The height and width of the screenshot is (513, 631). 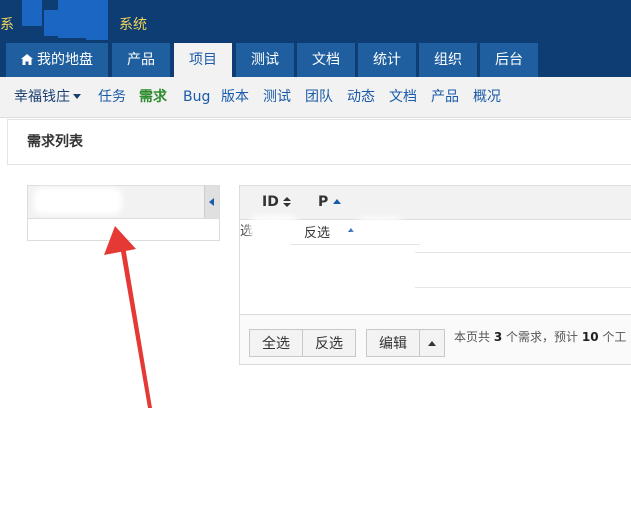 What do you see at coordinates (286, 202) in the screenshot?
I see `sort-both-icon` at bounding box center [286, 202].